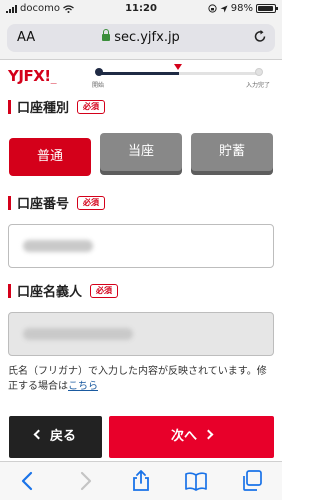 This screenshot has height=500, width=320. I want to click on browser-back-button, so click(28, 481).